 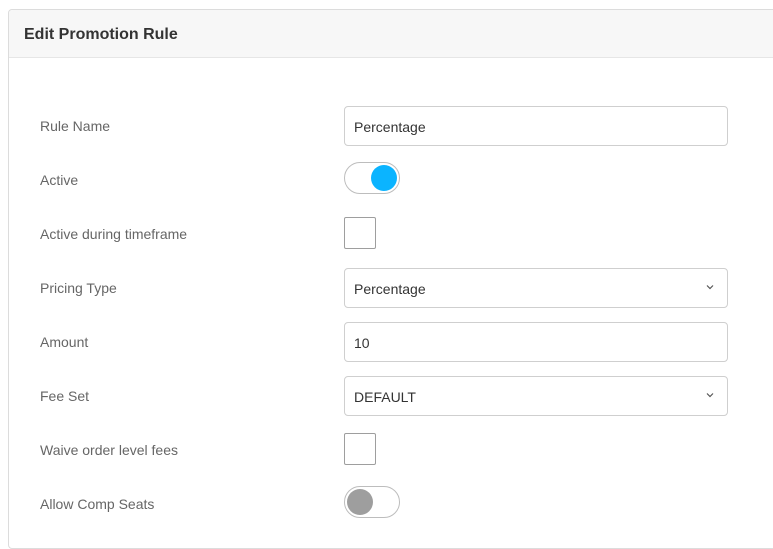 What do you see at coordinates (75, 126) in the screenshot?
I see `rule-name-label: Rule Name` at bounding box center [75, 126].